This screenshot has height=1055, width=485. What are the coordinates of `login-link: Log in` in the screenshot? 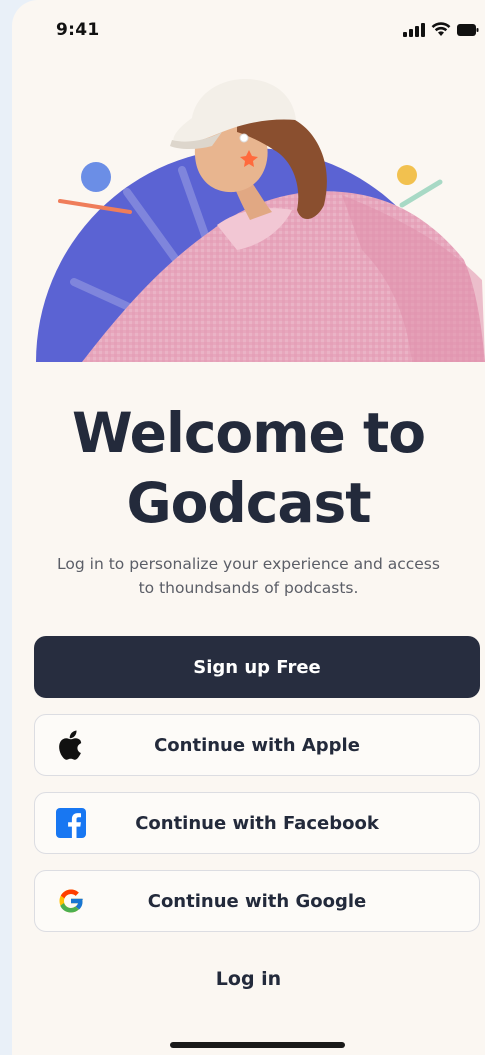 It's located at (248, 979).